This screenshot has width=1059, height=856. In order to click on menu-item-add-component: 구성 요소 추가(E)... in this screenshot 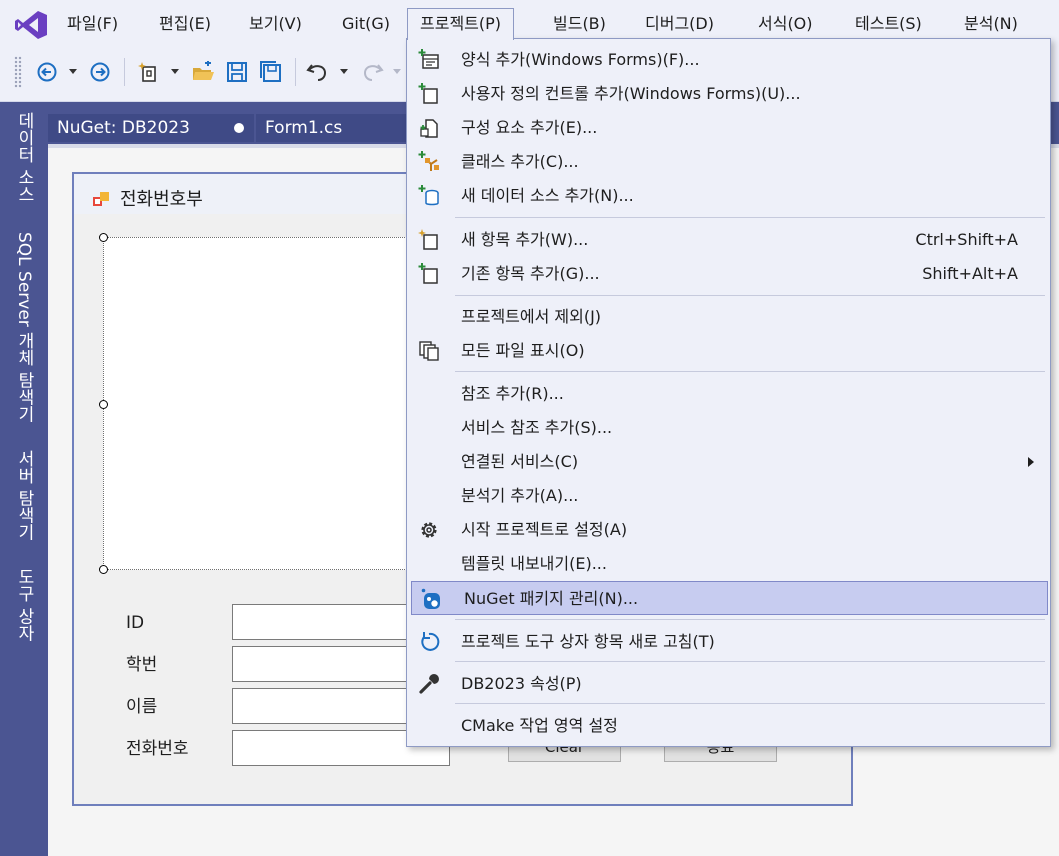, I will do `click(728, 128)`.